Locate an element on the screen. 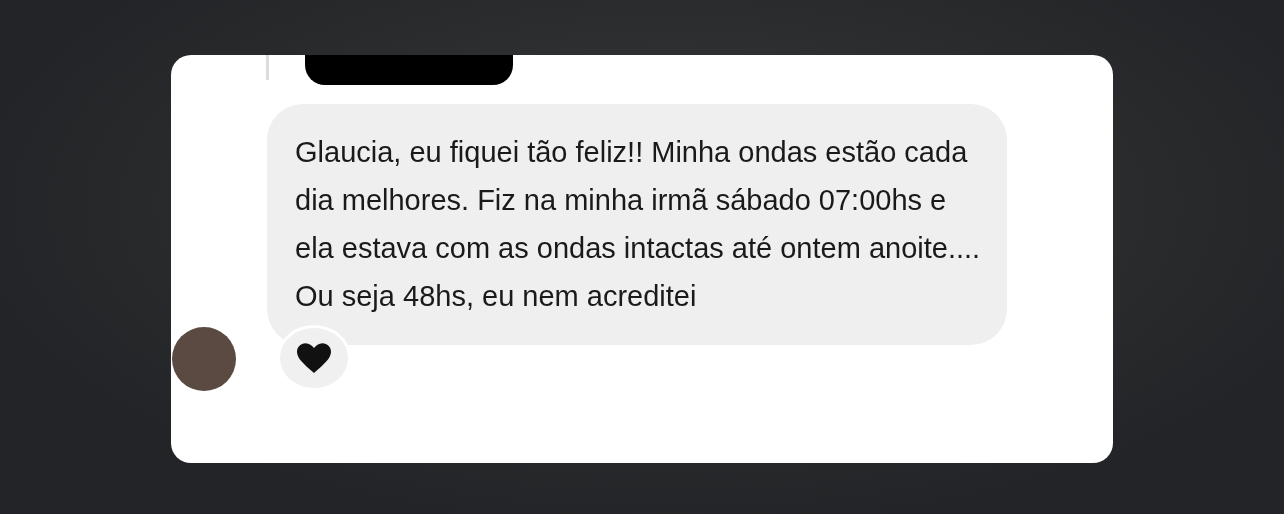  heart-icon is located at coordinates (314, 358).